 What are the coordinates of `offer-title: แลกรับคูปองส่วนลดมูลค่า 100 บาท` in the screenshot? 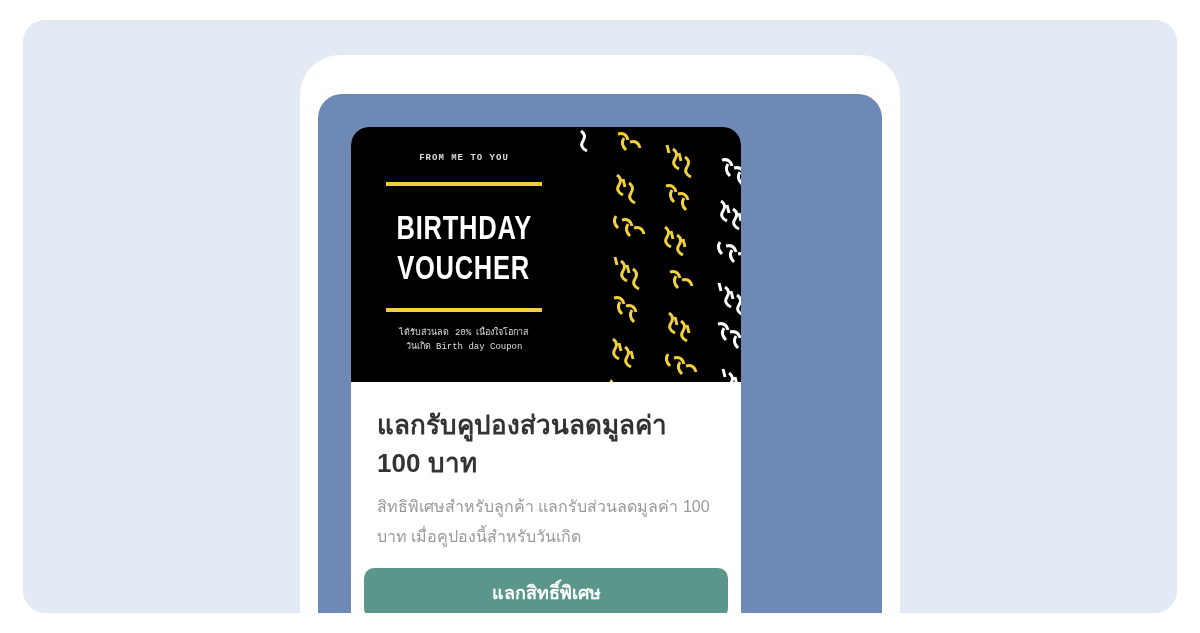 It's located at (522, 444).